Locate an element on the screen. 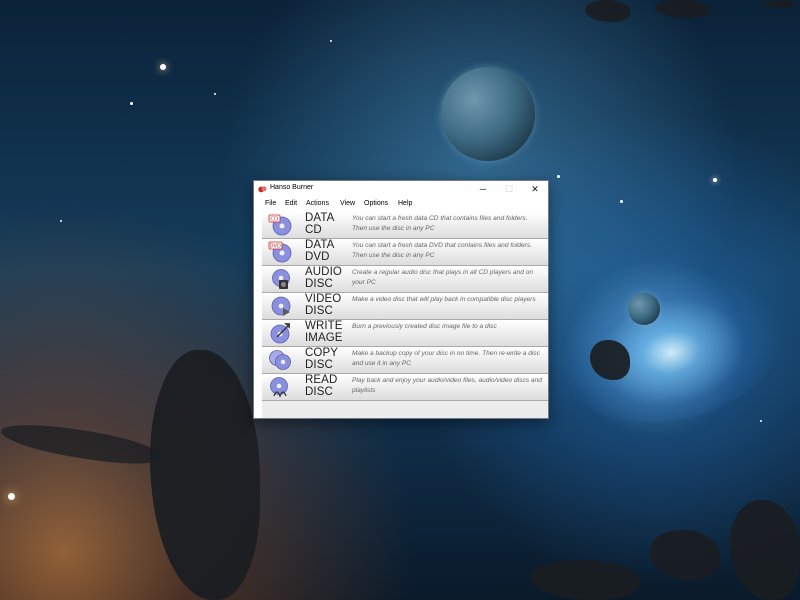  menu-view: View is located at coordinates (347, 203).